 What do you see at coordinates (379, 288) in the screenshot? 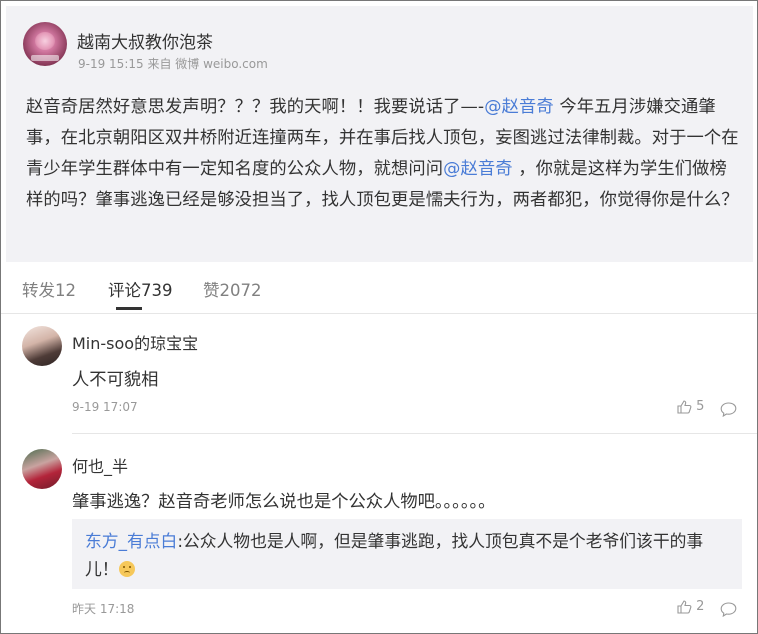
I see `post-tabs: 转发12 评论739 赞2072` at bounding box center [379, 288].